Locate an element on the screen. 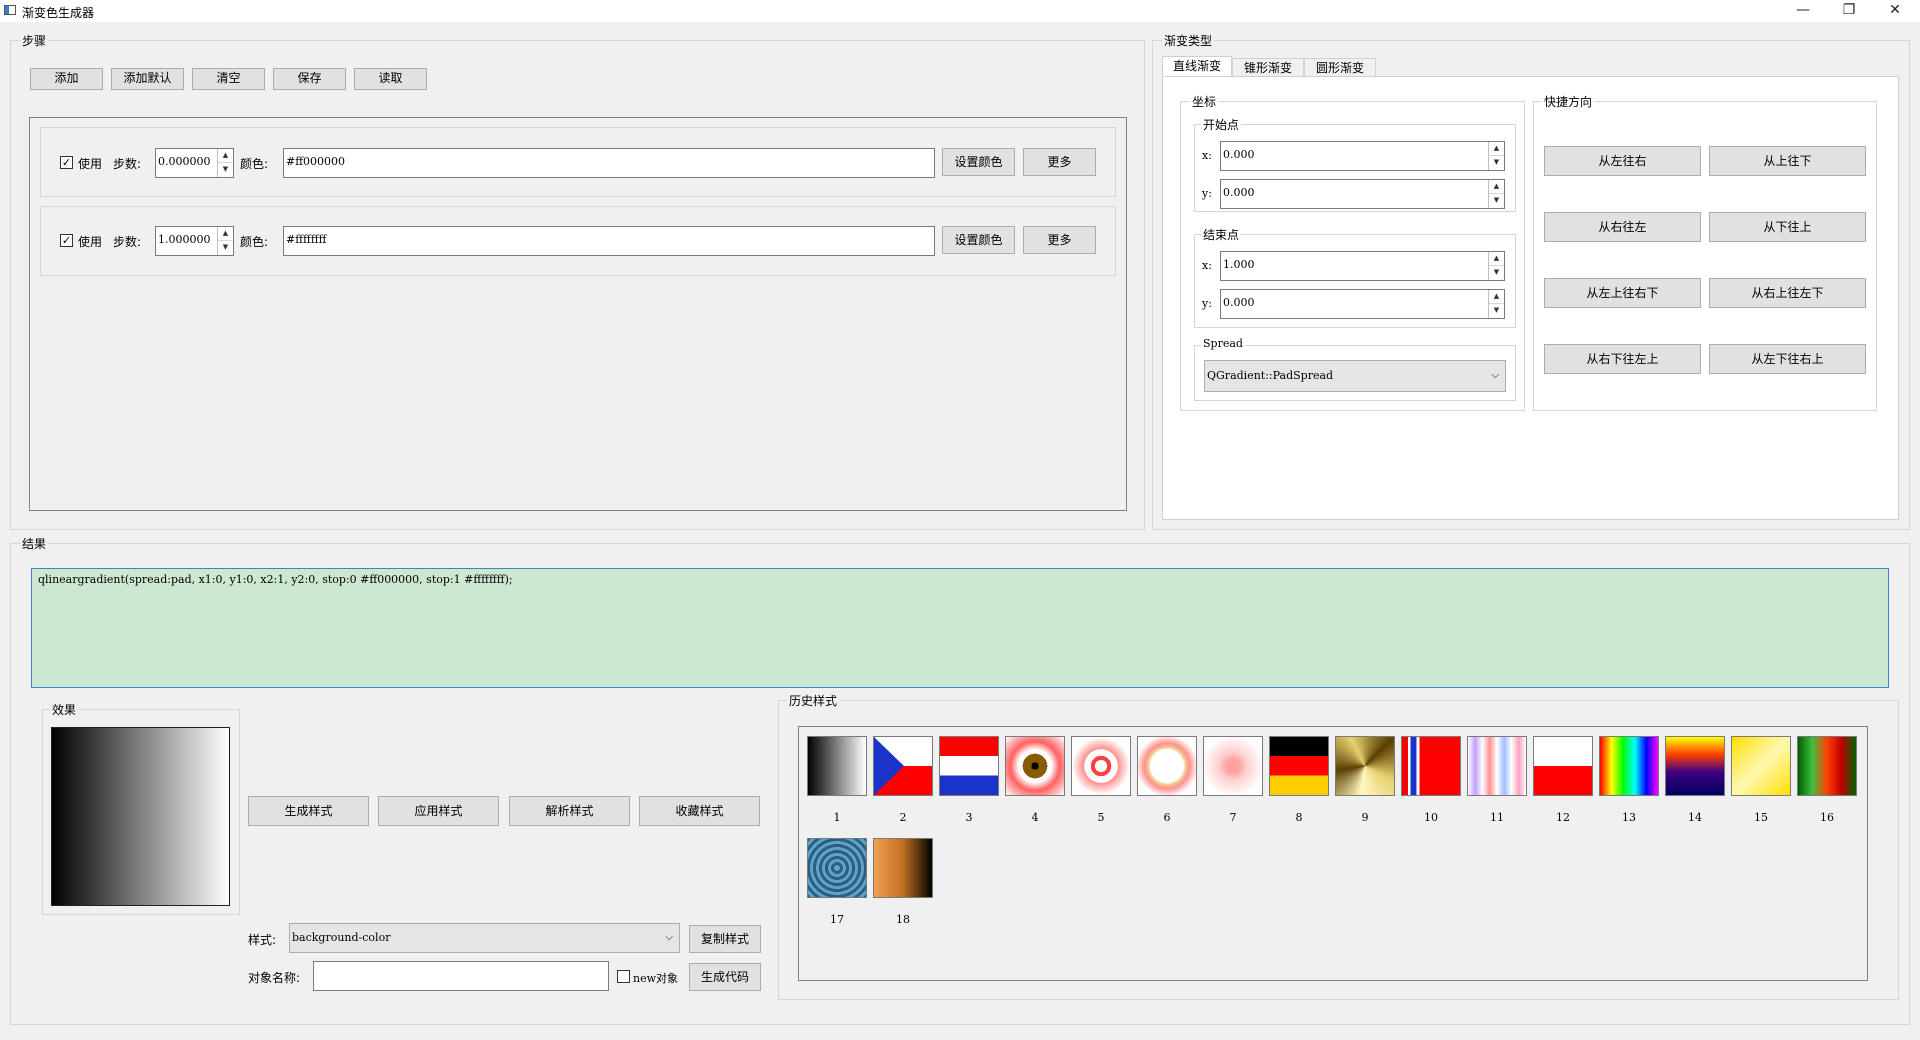 This screenshot has width=1920, height=1040. quick-direction-title: 快捷方向 is located at coordinates (1568, 101).